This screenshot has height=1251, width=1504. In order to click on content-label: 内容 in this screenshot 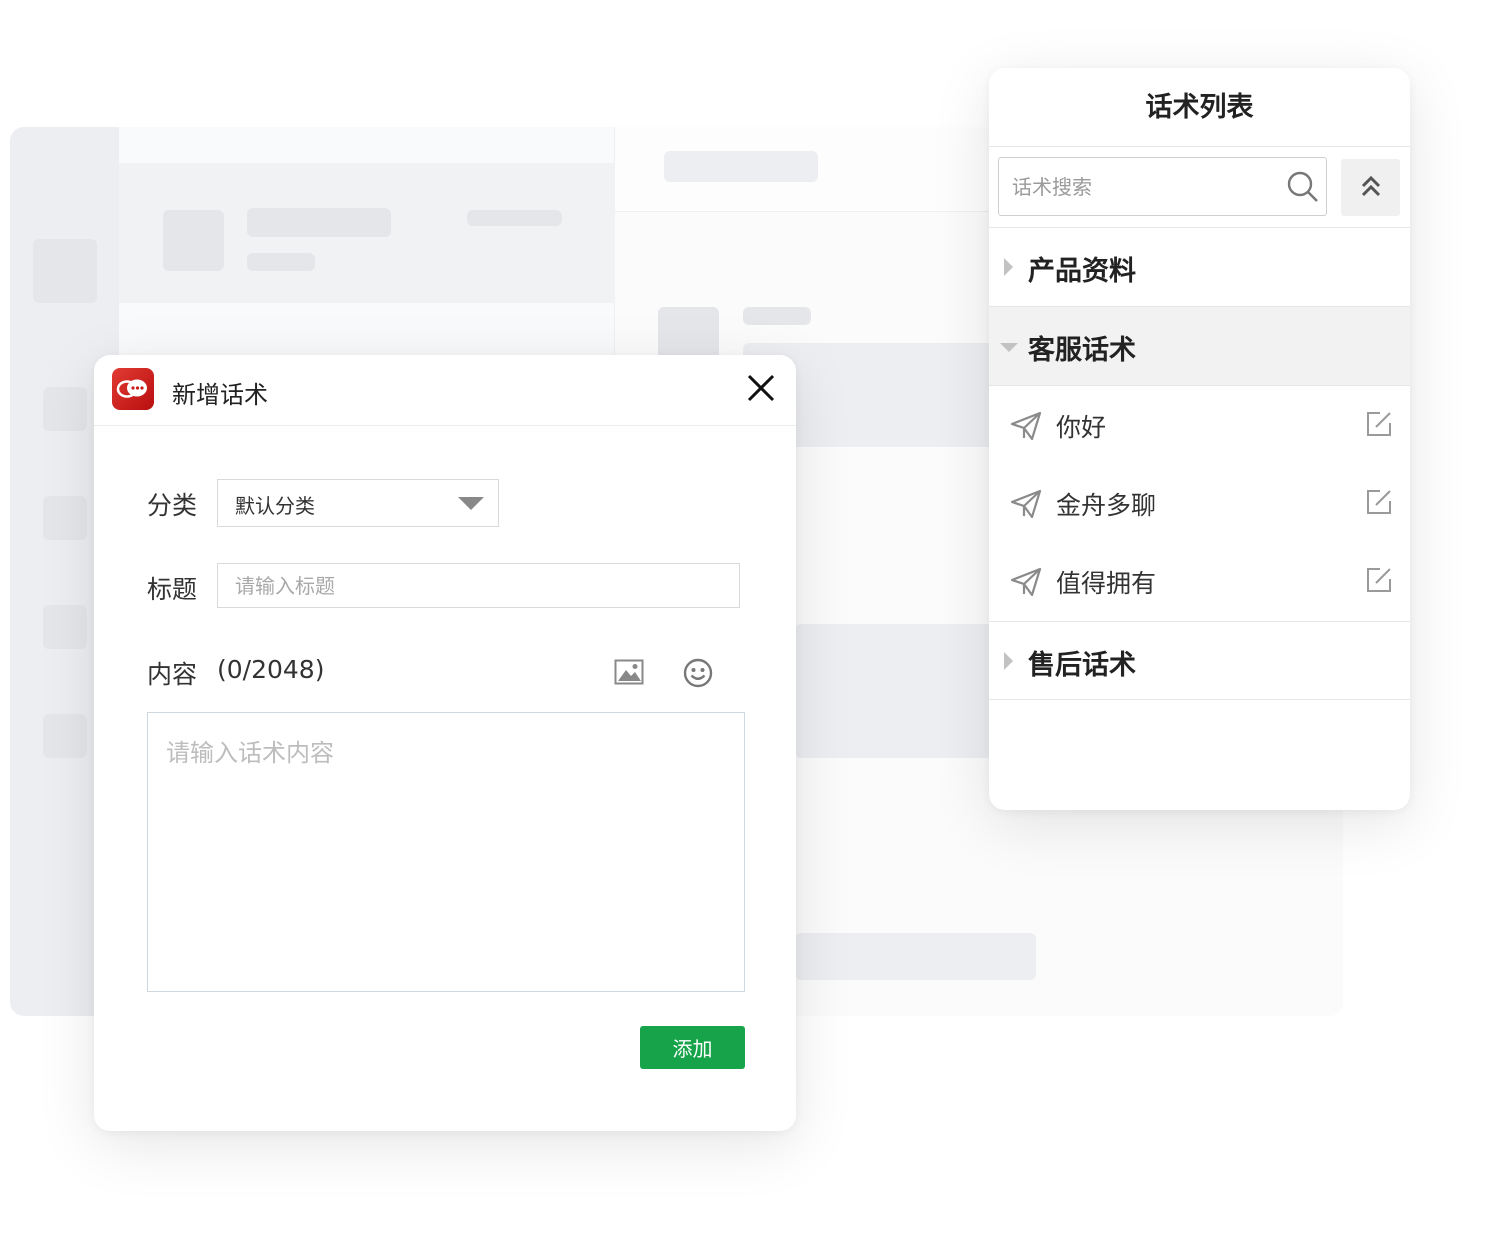, I will do `click(172, 674)`.